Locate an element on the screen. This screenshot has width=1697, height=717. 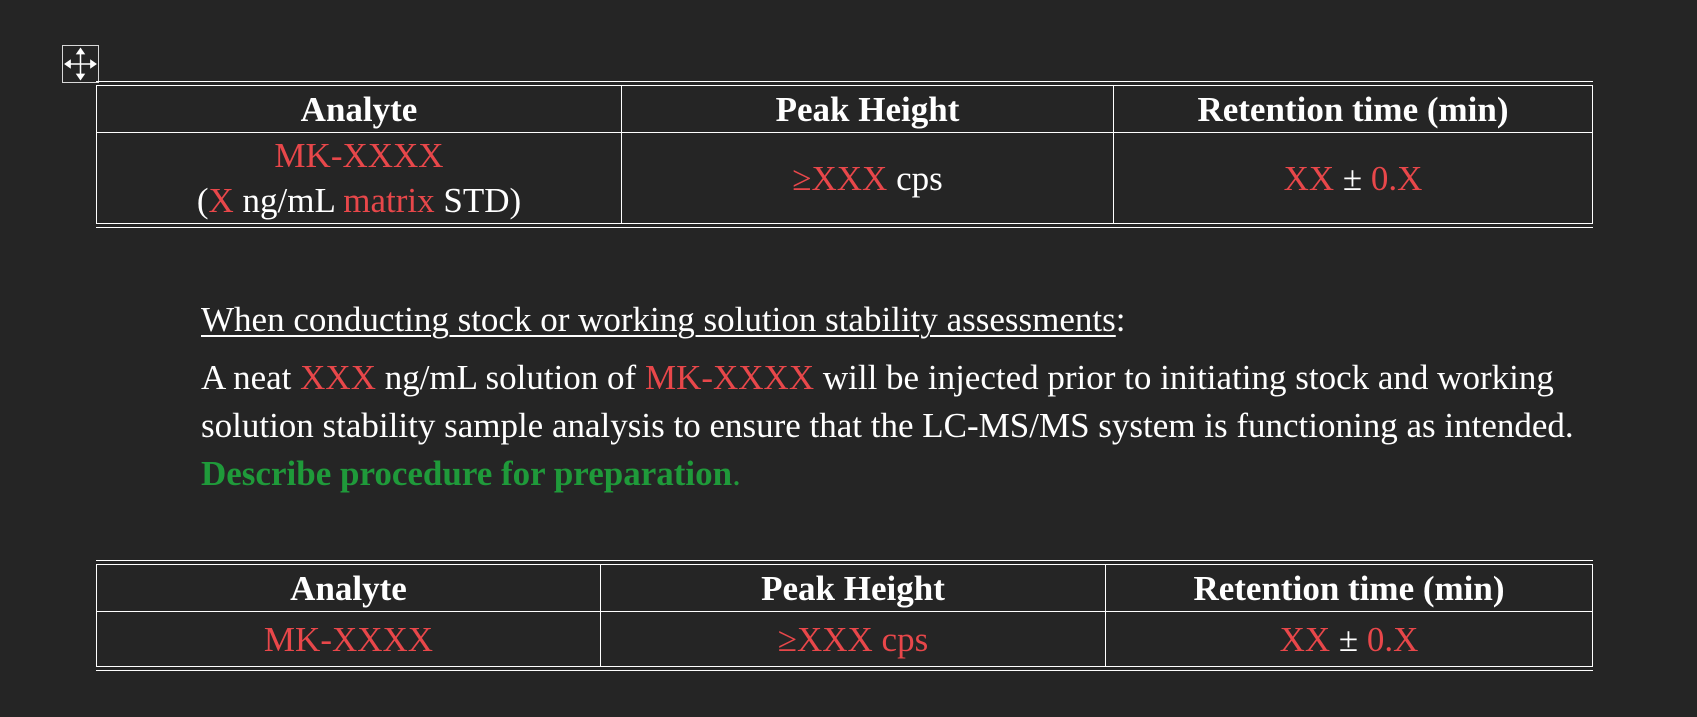
analyte-standard: (X ng/mL matrix STD) is located at coordinates (359, 200).